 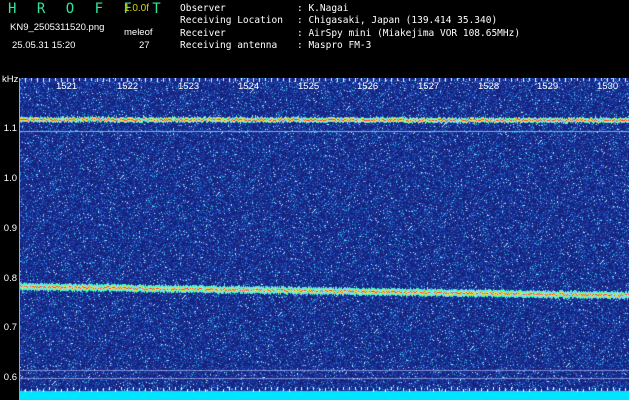 What do you see at coordinates (10, 79) in the screenshot?
I see `y-axis-unit: kHz` at bounding box center [10, 79].